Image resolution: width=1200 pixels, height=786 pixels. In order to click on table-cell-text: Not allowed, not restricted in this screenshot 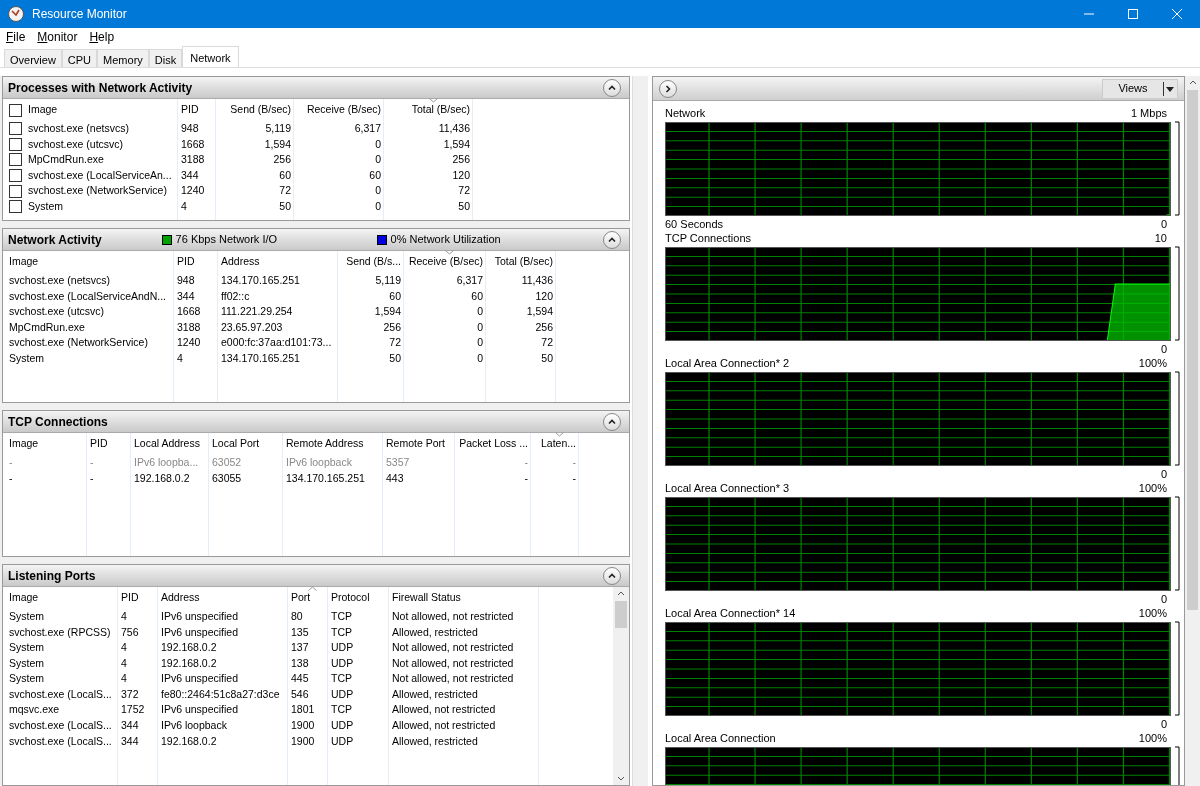, I will do `click(453, 616)`.